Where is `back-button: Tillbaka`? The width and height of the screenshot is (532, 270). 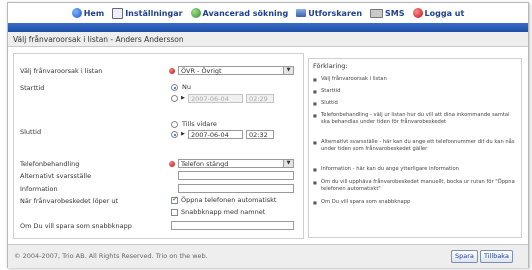 back-button: Tillbaka is located at coordinates (496, 256).